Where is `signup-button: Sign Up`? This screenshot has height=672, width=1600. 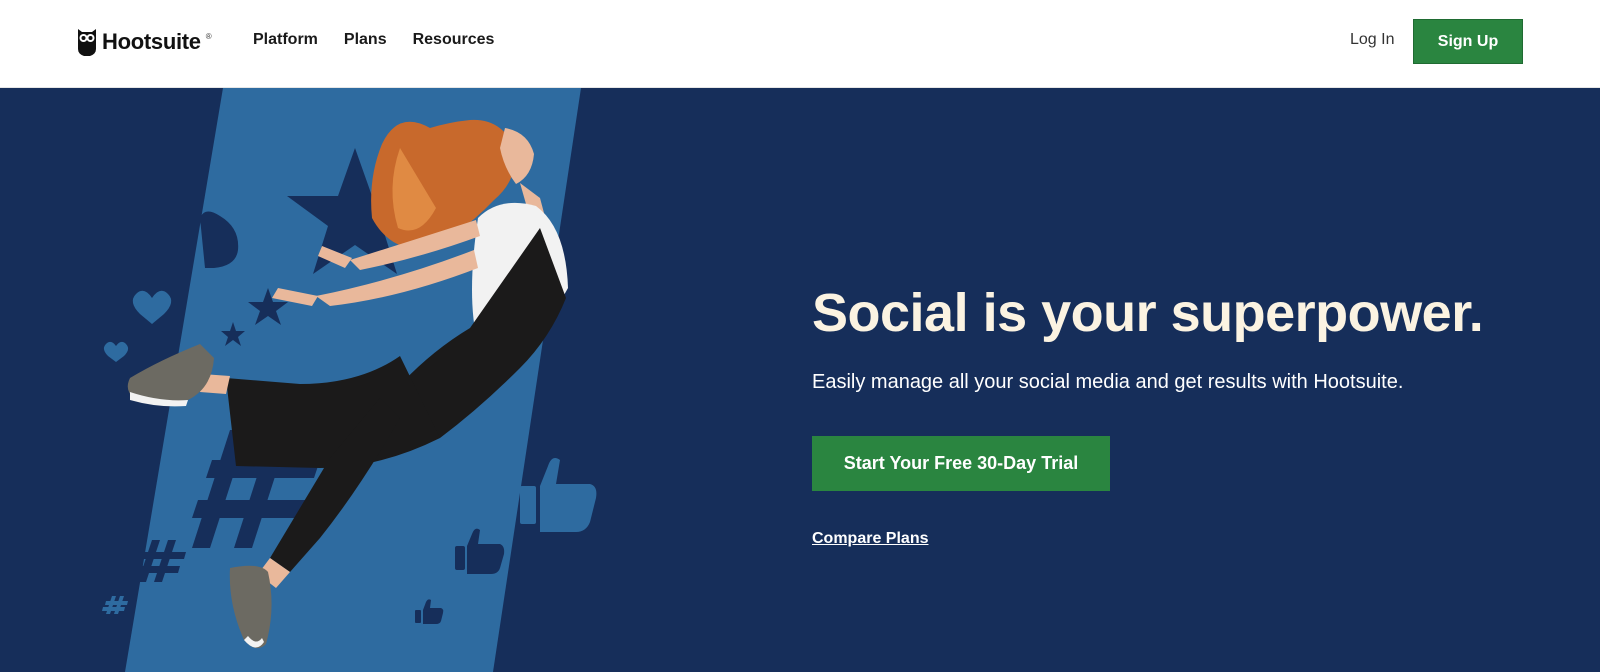
signup-button: Sign Up is located at coordinates (1468, 41).